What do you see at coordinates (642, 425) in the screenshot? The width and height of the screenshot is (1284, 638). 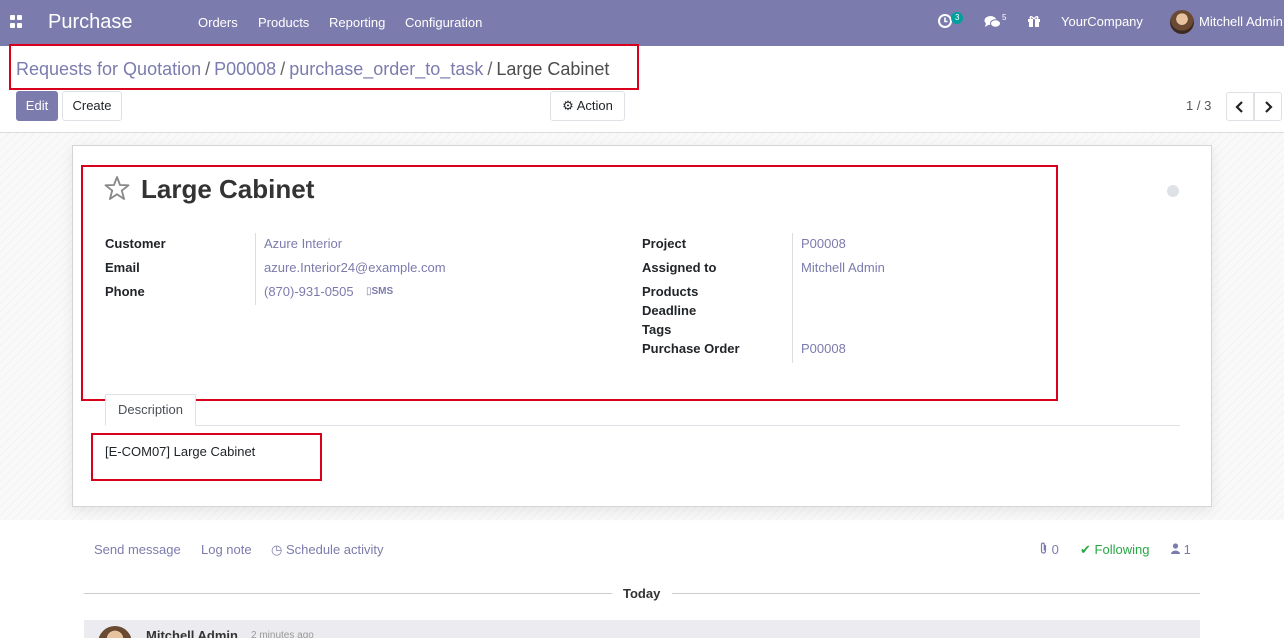 I see `tab-underline` at bounding box center [642, 425].